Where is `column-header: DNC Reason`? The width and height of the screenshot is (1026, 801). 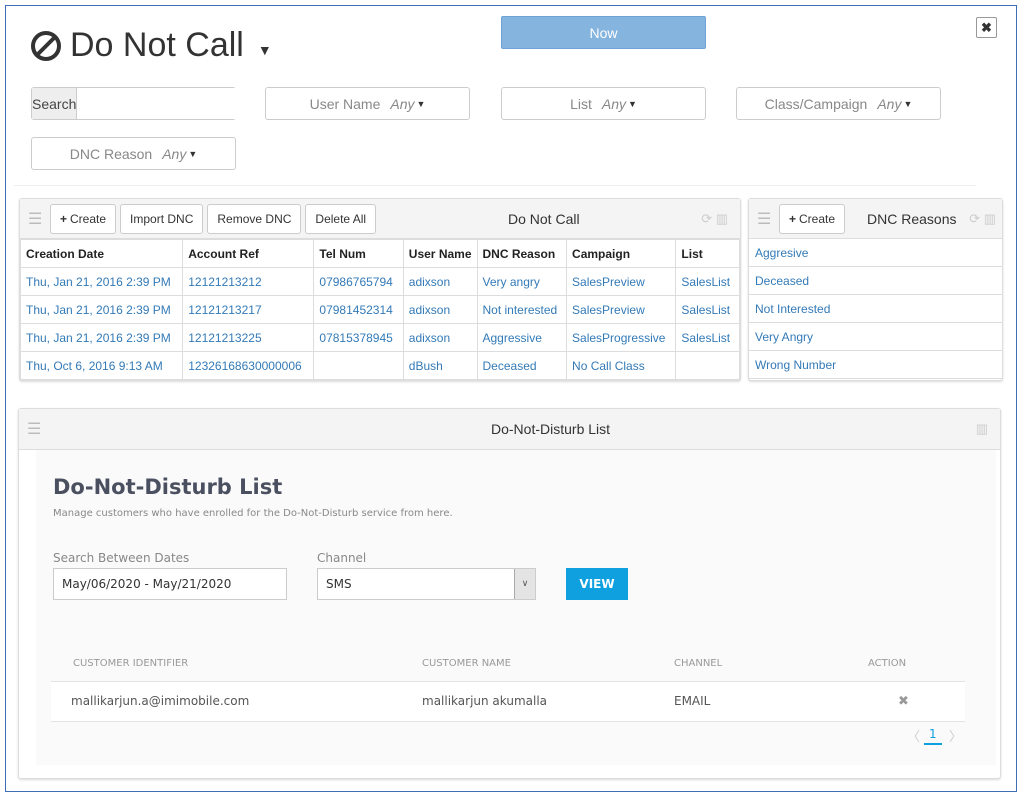
column-header: DNC Reason is located at coordinates (522, 253).